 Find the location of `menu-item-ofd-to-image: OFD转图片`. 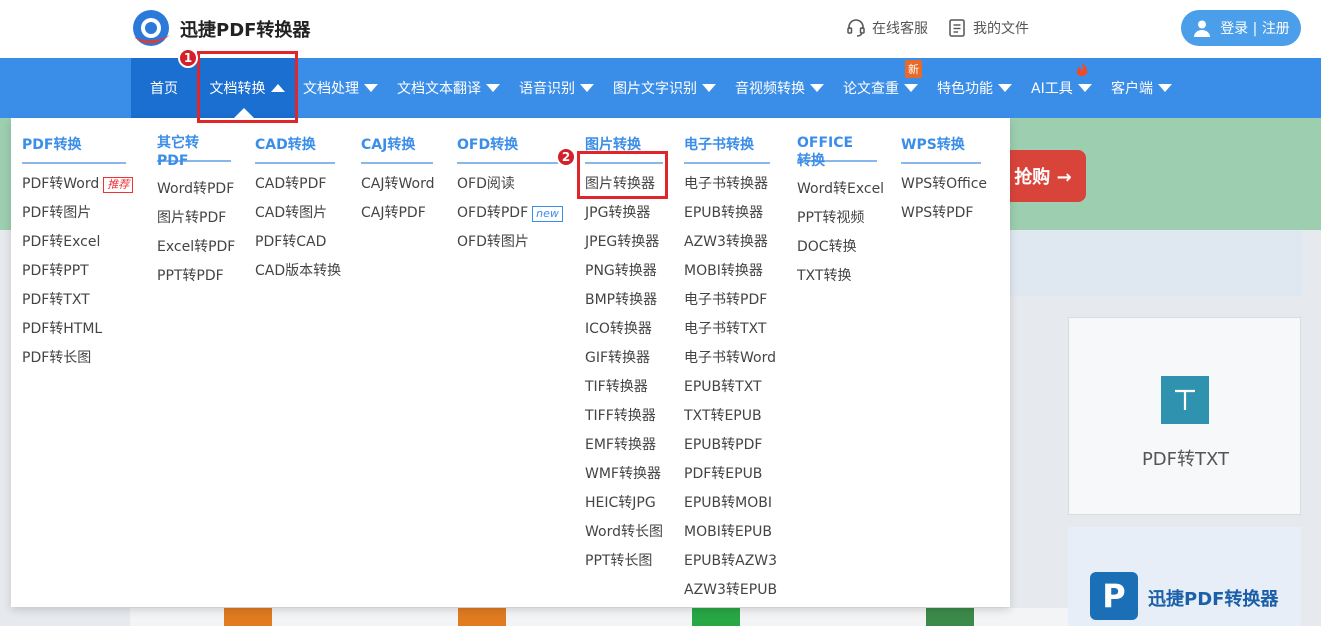

menu-item-ofd-to-image: OFD转图片 is located at coordinates (510, 242).